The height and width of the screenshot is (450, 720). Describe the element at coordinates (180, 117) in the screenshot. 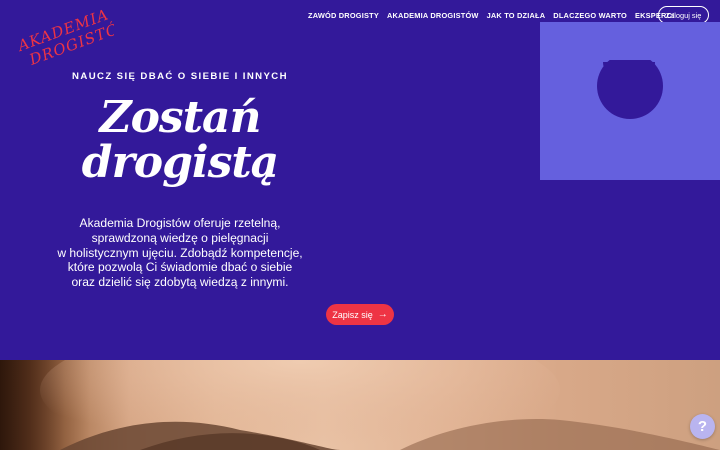

I see `hero-title-line1: Zostań` at that location.